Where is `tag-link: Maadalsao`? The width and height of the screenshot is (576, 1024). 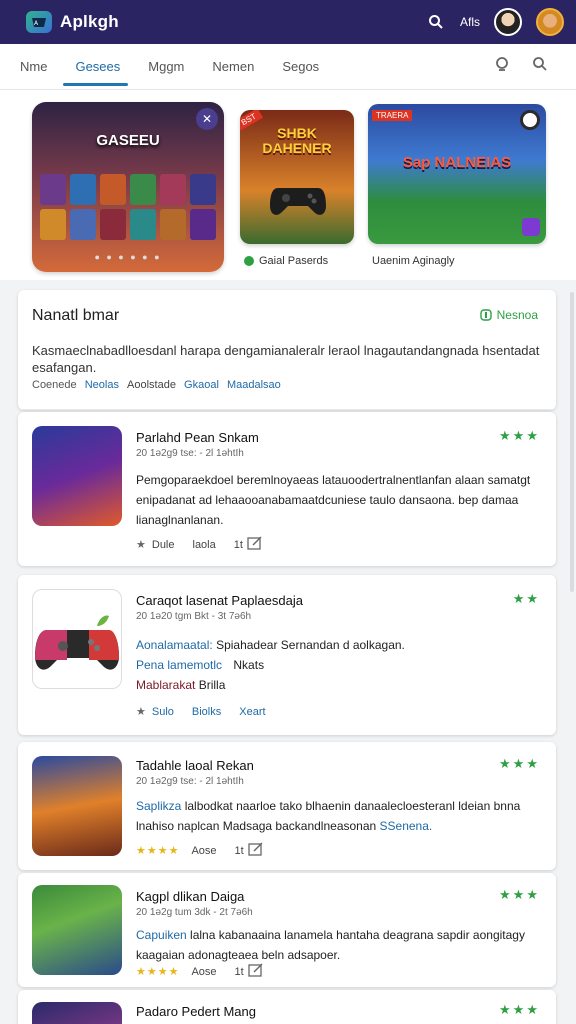 tag-link: Maadalsao is located at coordinates (254, 385).